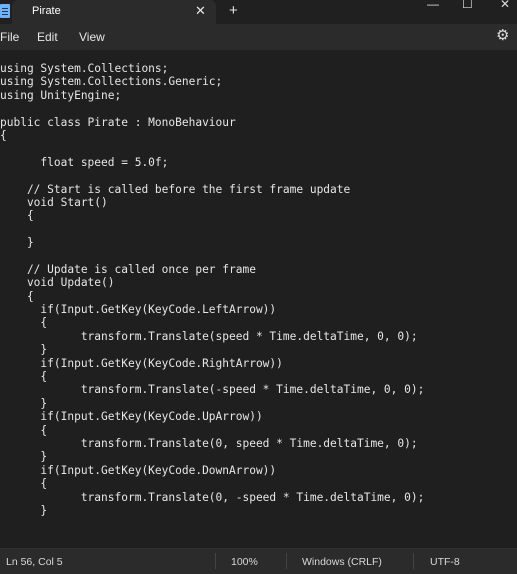 The height and width of the screenshot is (574, 517). What do you see at coordinates (5, 11) in the screenshot?
I see `notepad-app-icon` at bounding box center [5, 11].